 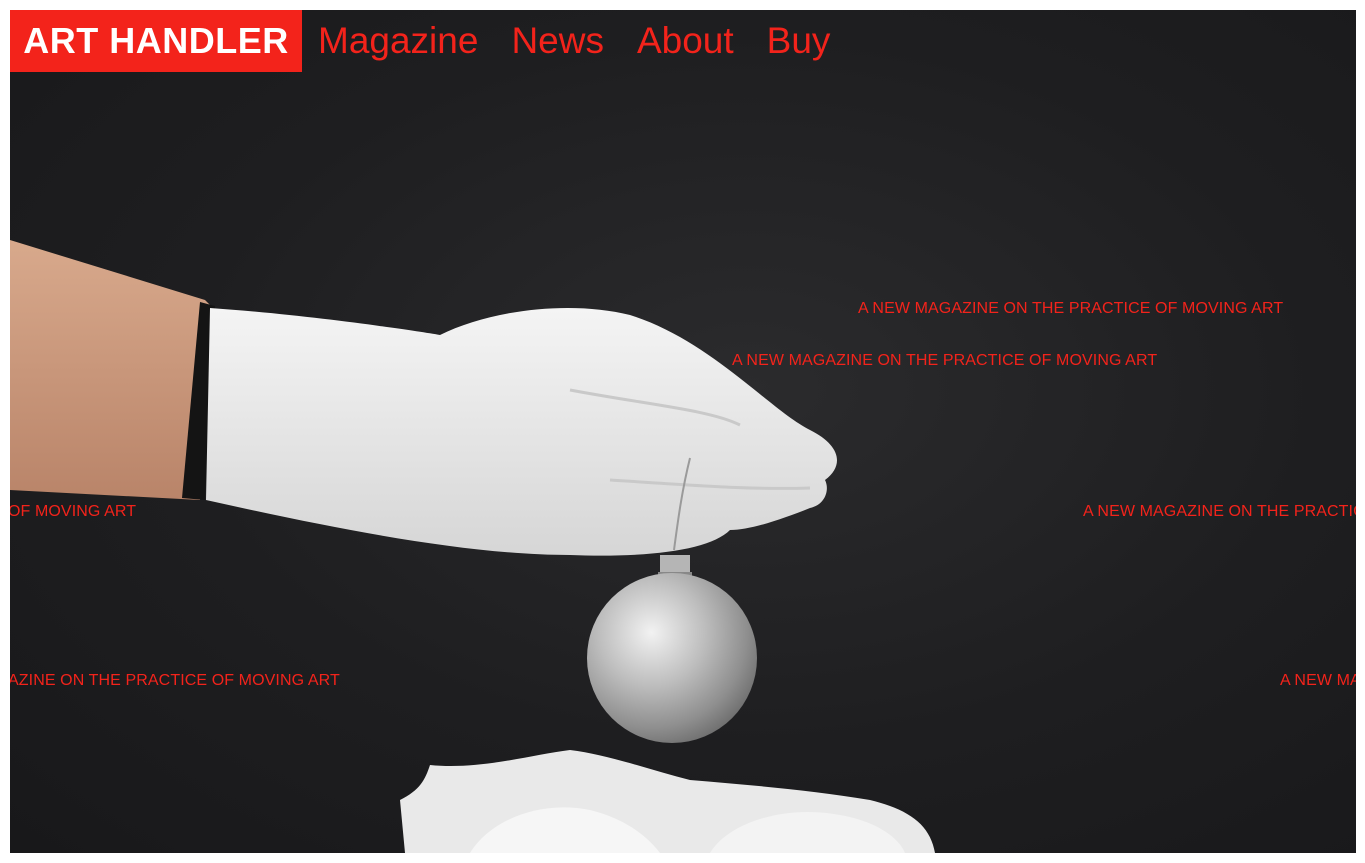 I want to click on tagline-3-left: OF MOVING ART, so click(x=73, y=511).